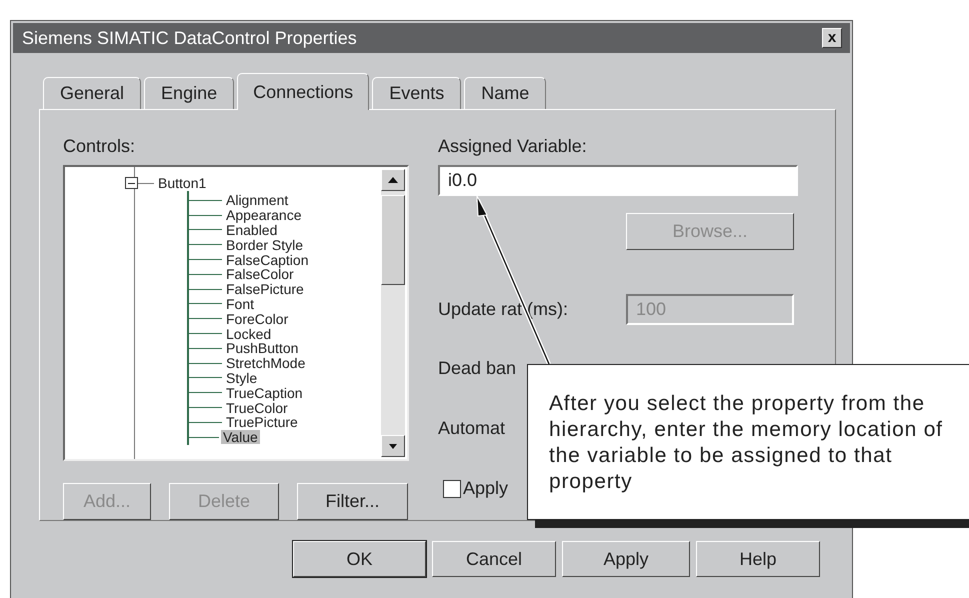 Image resolution: width=969 pixels, height=598 pixels. What do you see at coordinates (393, 240) in the screenshot?
I see `scroll-thumb` at bounding box center [393, 240].